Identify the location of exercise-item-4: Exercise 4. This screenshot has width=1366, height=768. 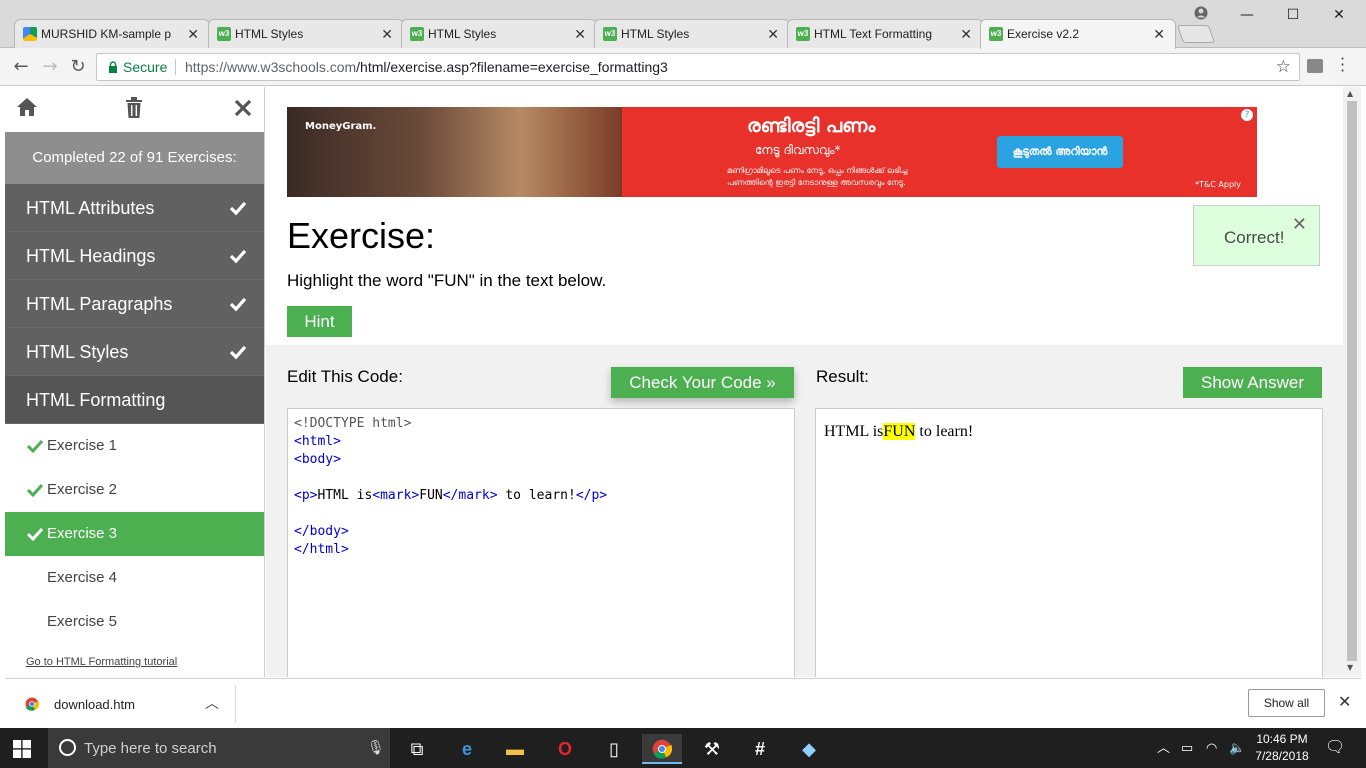
(134, 578).